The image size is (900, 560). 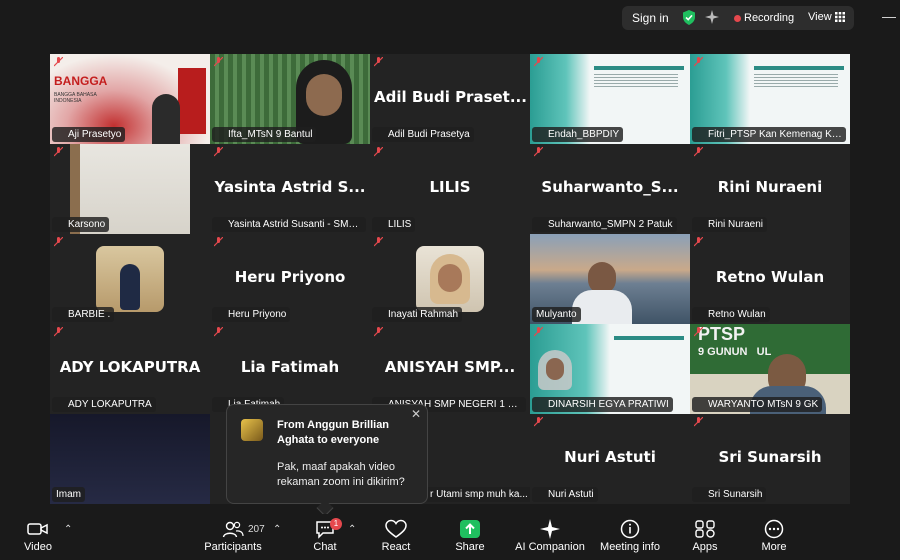 I want to click on participant-name: WARYANTO MTsN 9 GK, so click(x=757, y=404).